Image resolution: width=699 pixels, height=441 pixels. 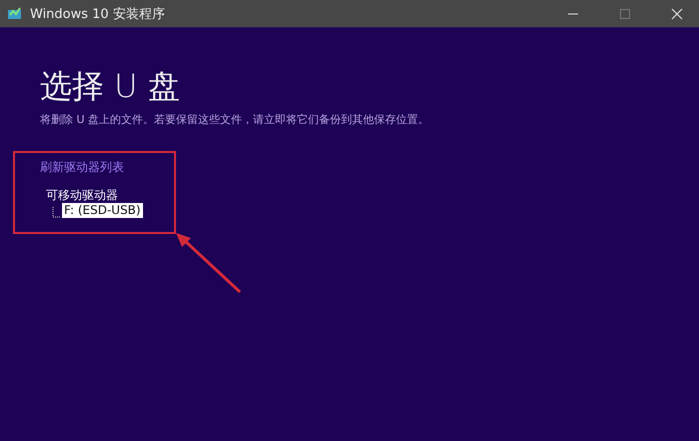 I want to click on pointer-arrow, so click(x=209, y=263).